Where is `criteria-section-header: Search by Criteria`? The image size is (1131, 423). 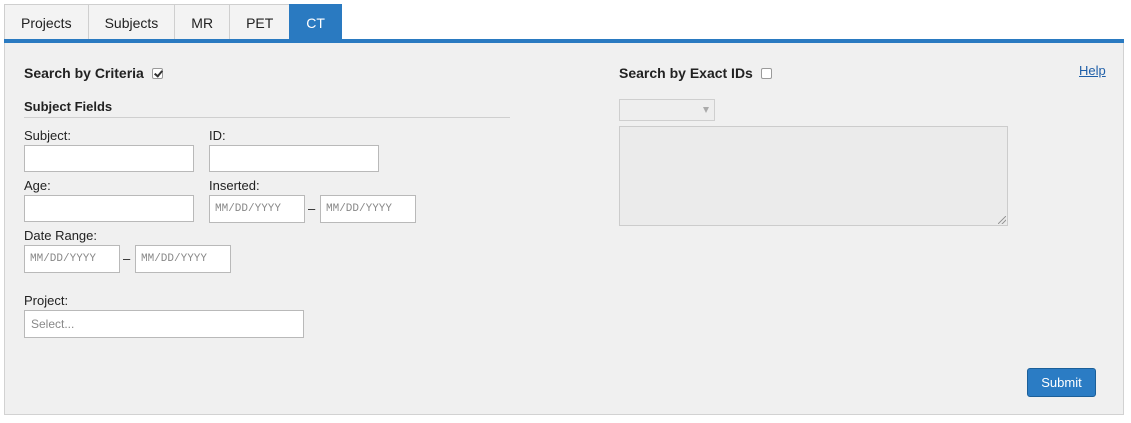
criteria-section-header: Search by Criteria is located at coordinates (93, 73).